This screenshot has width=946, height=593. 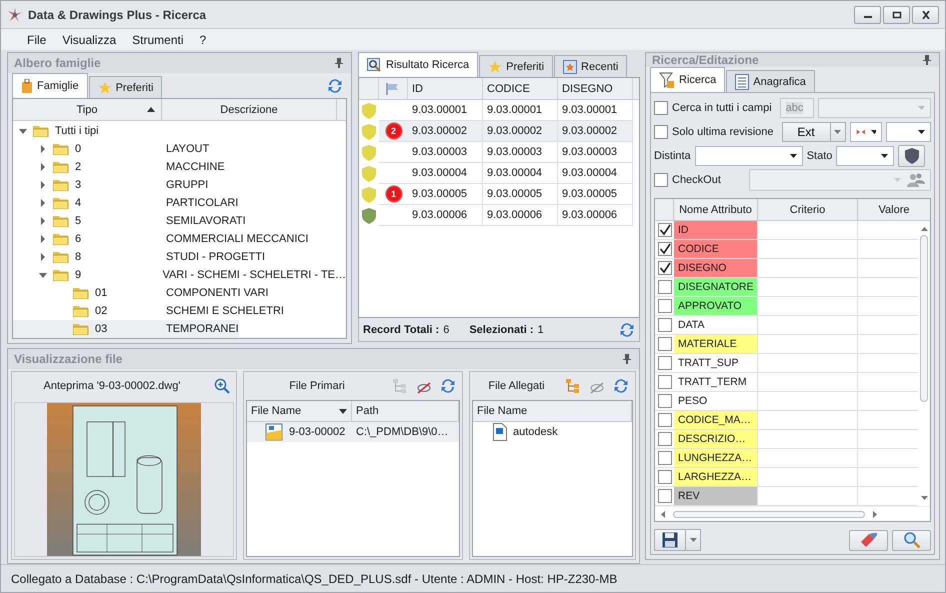 I want to click on tab: Anagrafica, so click(x=770, y=81).